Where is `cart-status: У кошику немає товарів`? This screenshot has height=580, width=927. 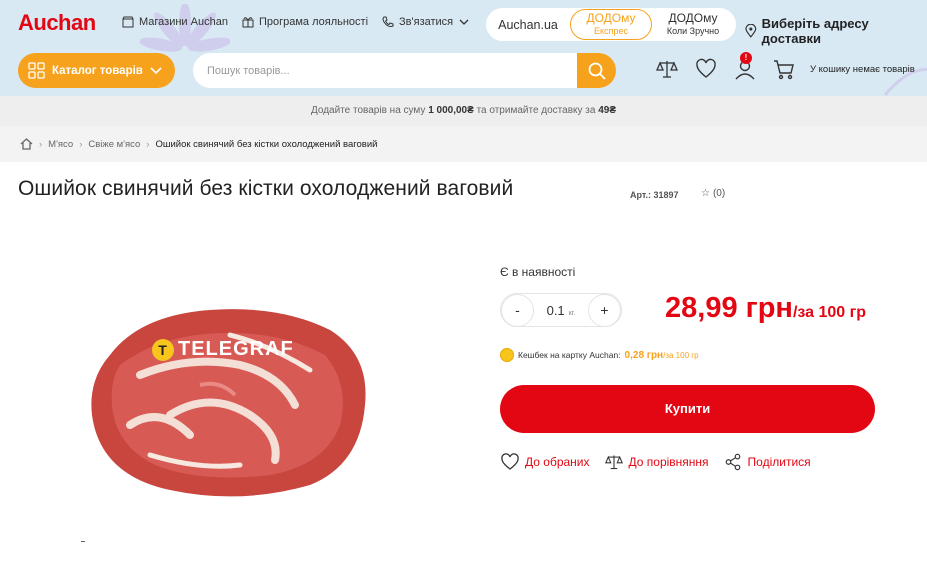
cart-status: У кошику немає товарів is located at coordinates (862, 69).